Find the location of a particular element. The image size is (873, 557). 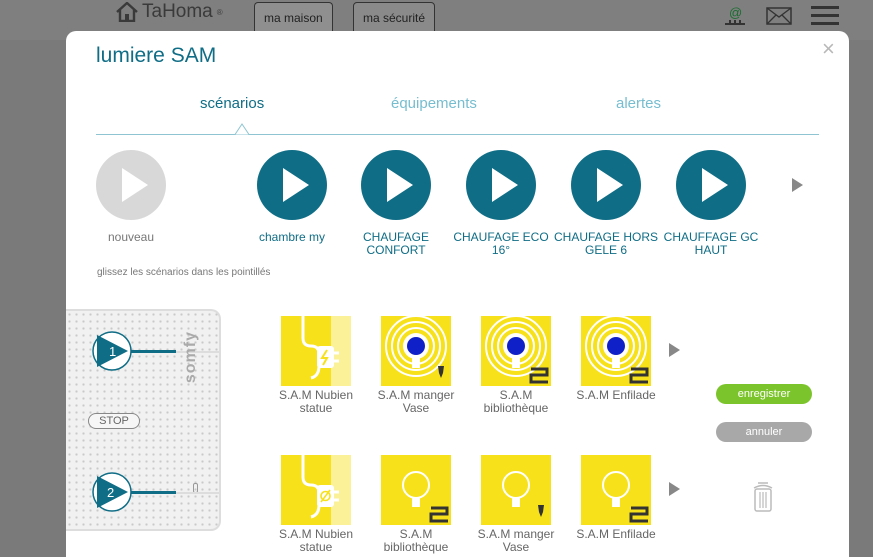

device-enfilade-1: S.A.M Enfilade is located at coordinates (616, 359).